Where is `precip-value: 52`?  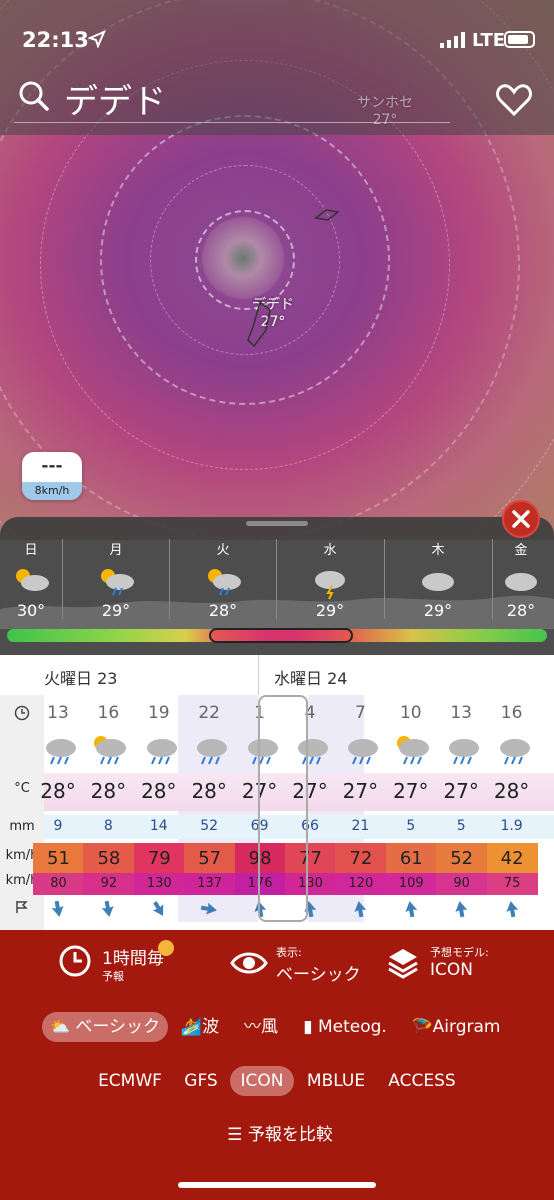
precip-value: 52 is located at coordinates (209, 826).